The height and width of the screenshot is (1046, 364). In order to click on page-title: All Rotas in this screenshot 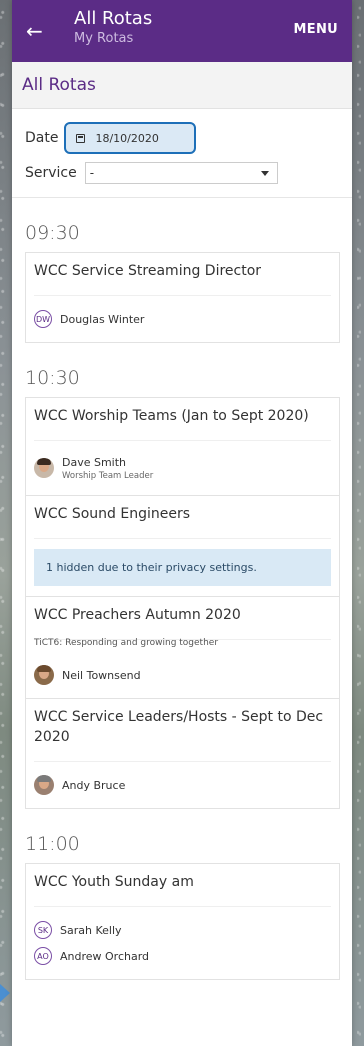, I will do `click(182, 85)`.